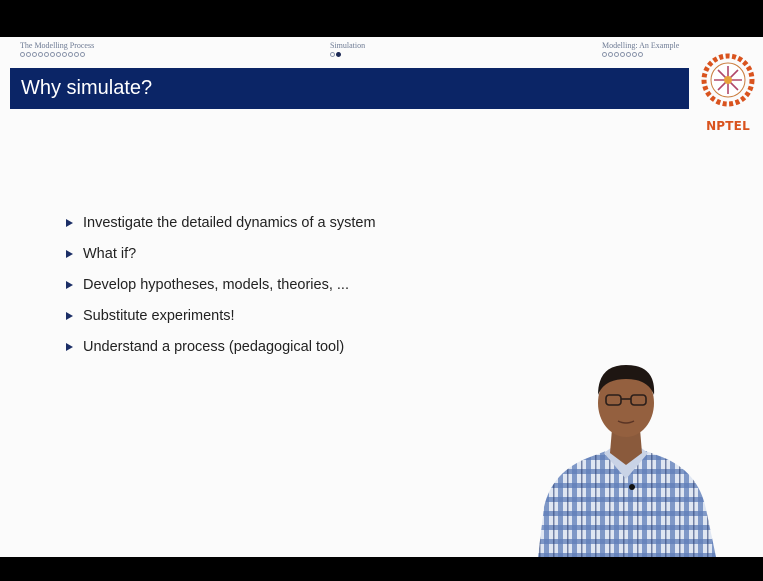 The image size is (763, 581). What do you see at coordinates (728, 80) in the screenshot?
I see `nptel-emblem-icon` at bounding box center [728, 80].